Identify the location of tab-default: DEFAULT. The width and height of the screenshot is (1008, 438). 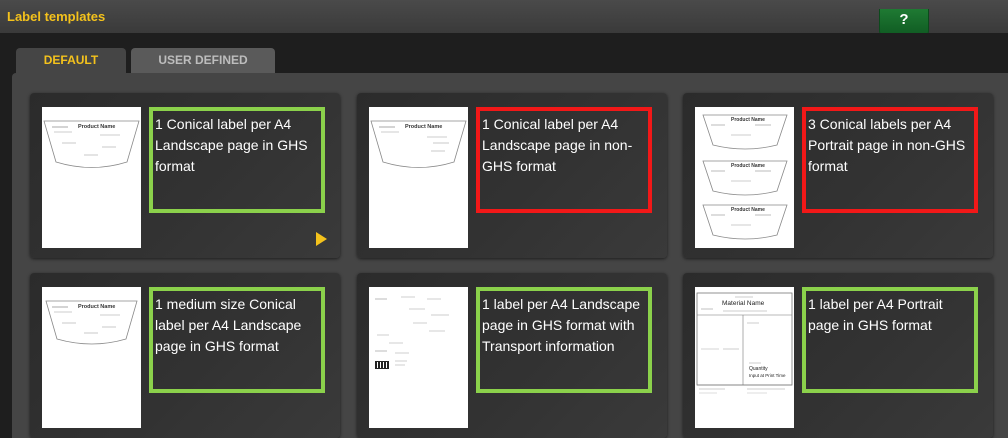
(71, 60).